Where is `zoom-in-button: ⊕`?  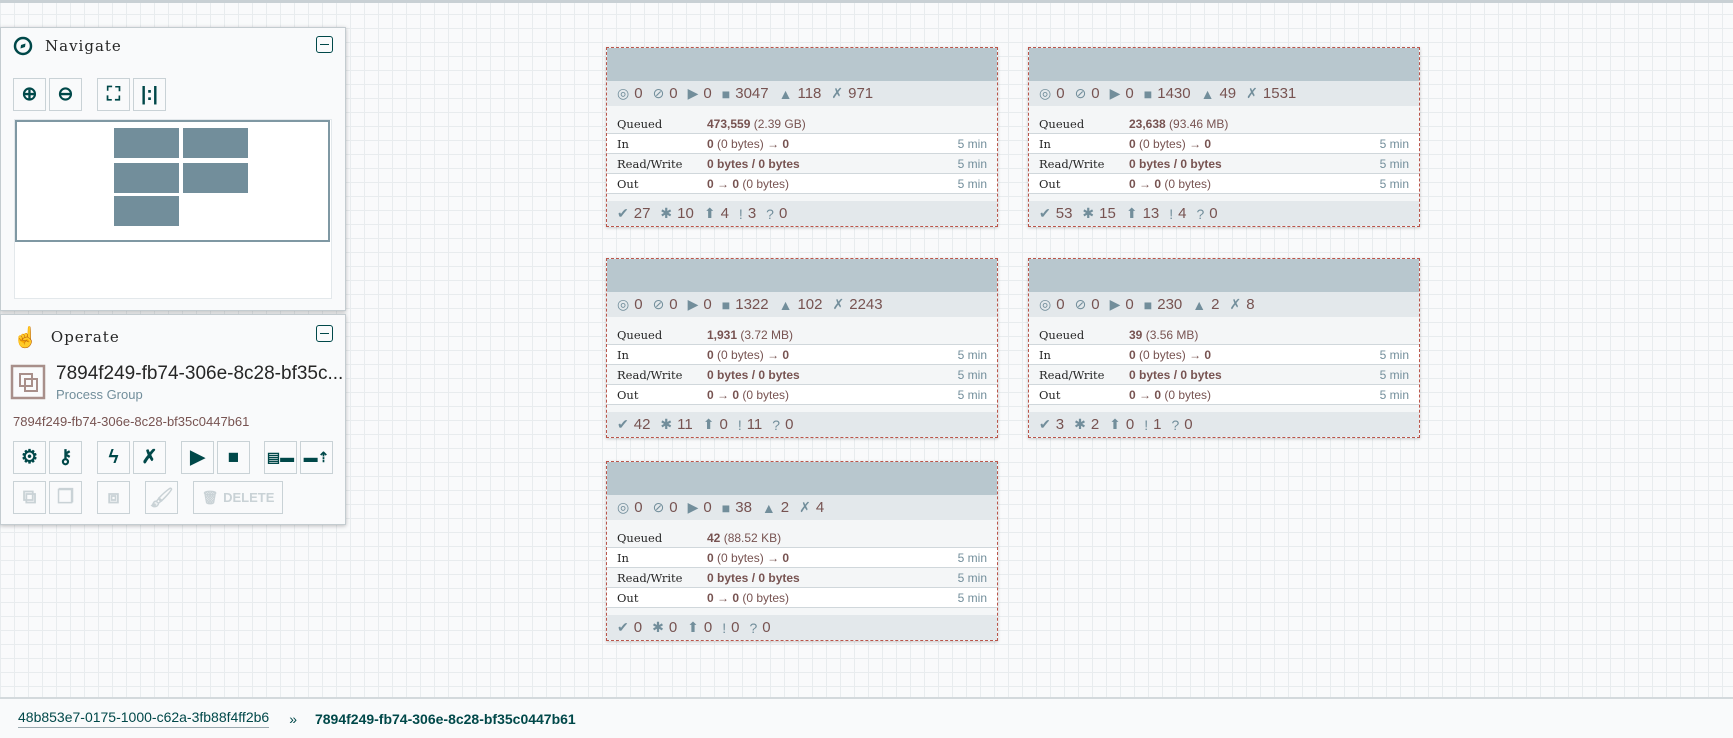 zoom-in-button: ⊕ is located at coordinates (29, 94).